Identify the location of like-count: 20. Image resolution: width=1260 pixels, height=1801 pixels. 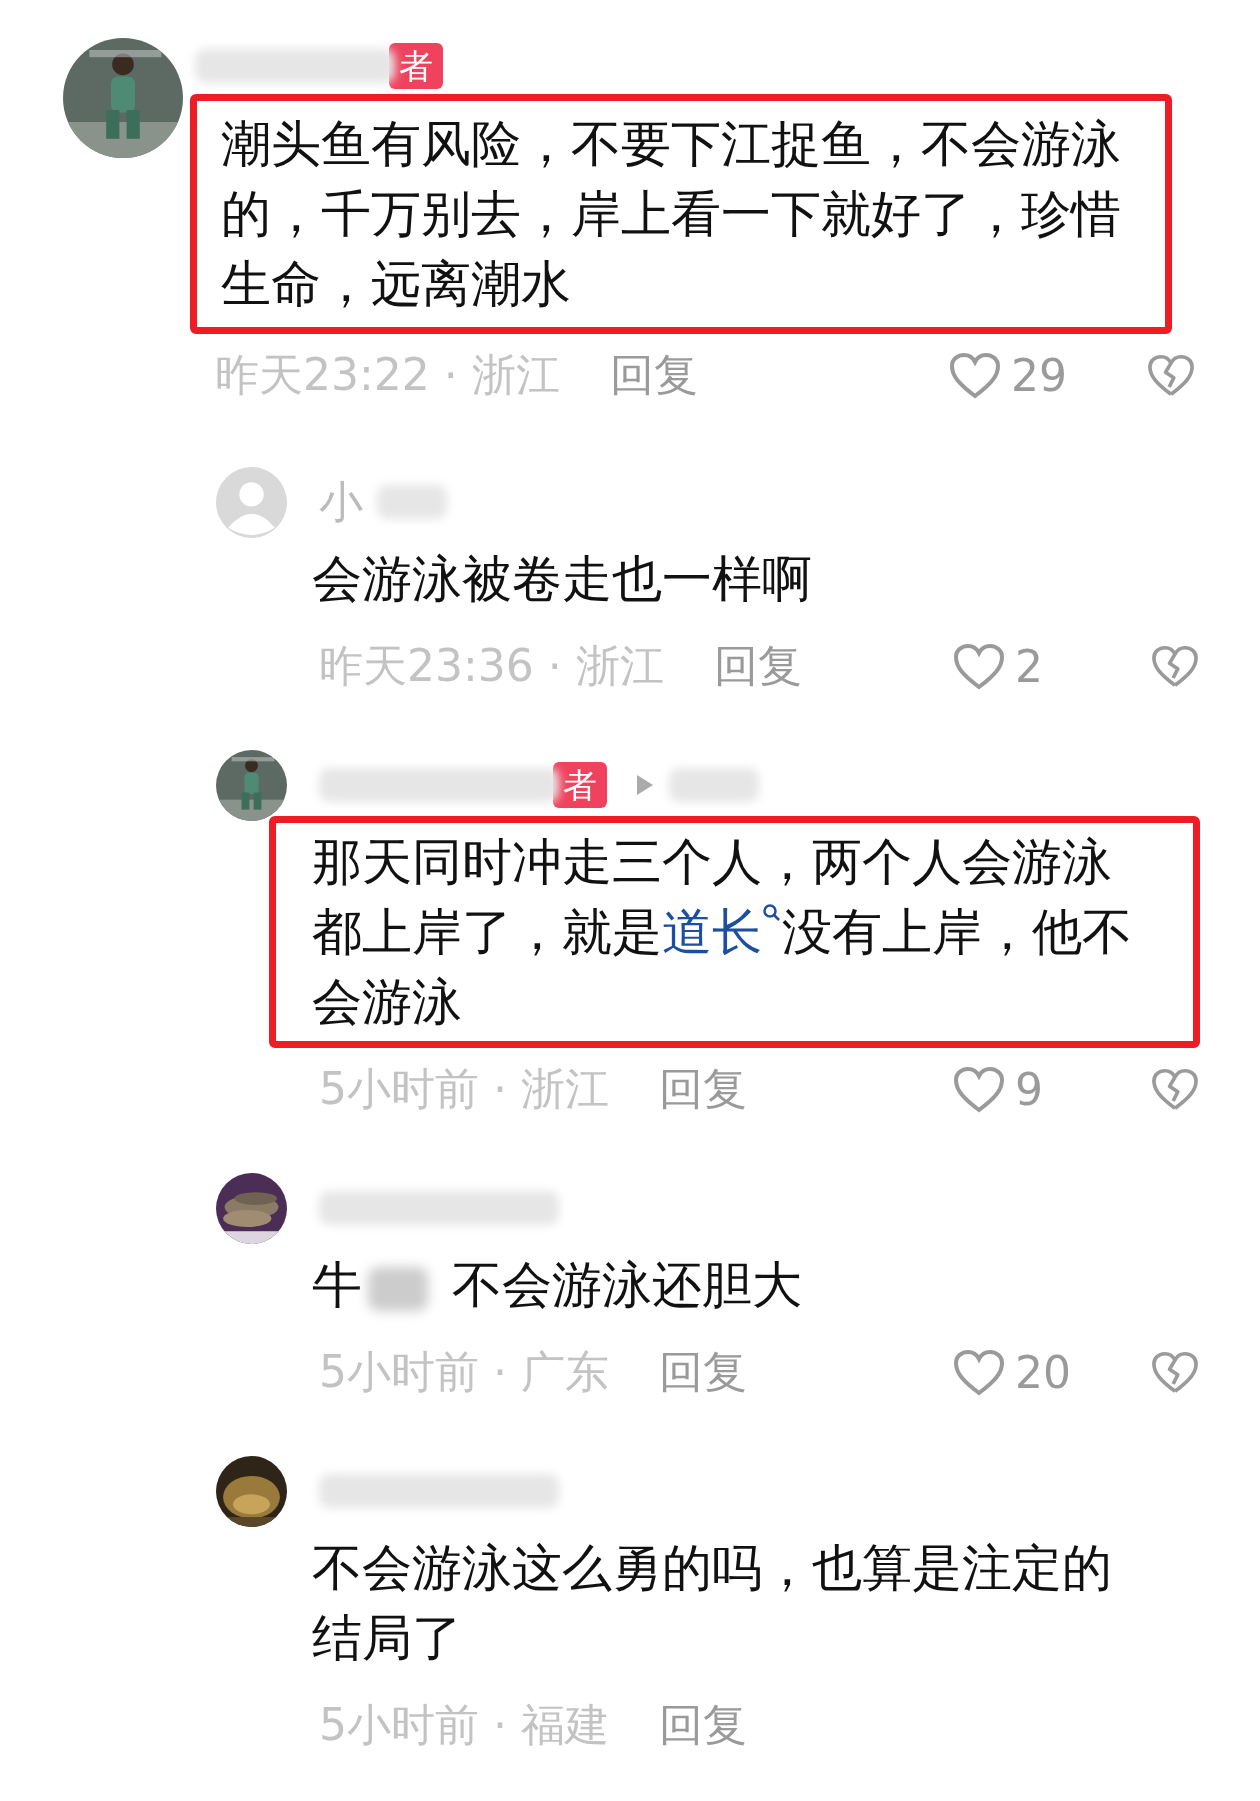
(1043, 1372).